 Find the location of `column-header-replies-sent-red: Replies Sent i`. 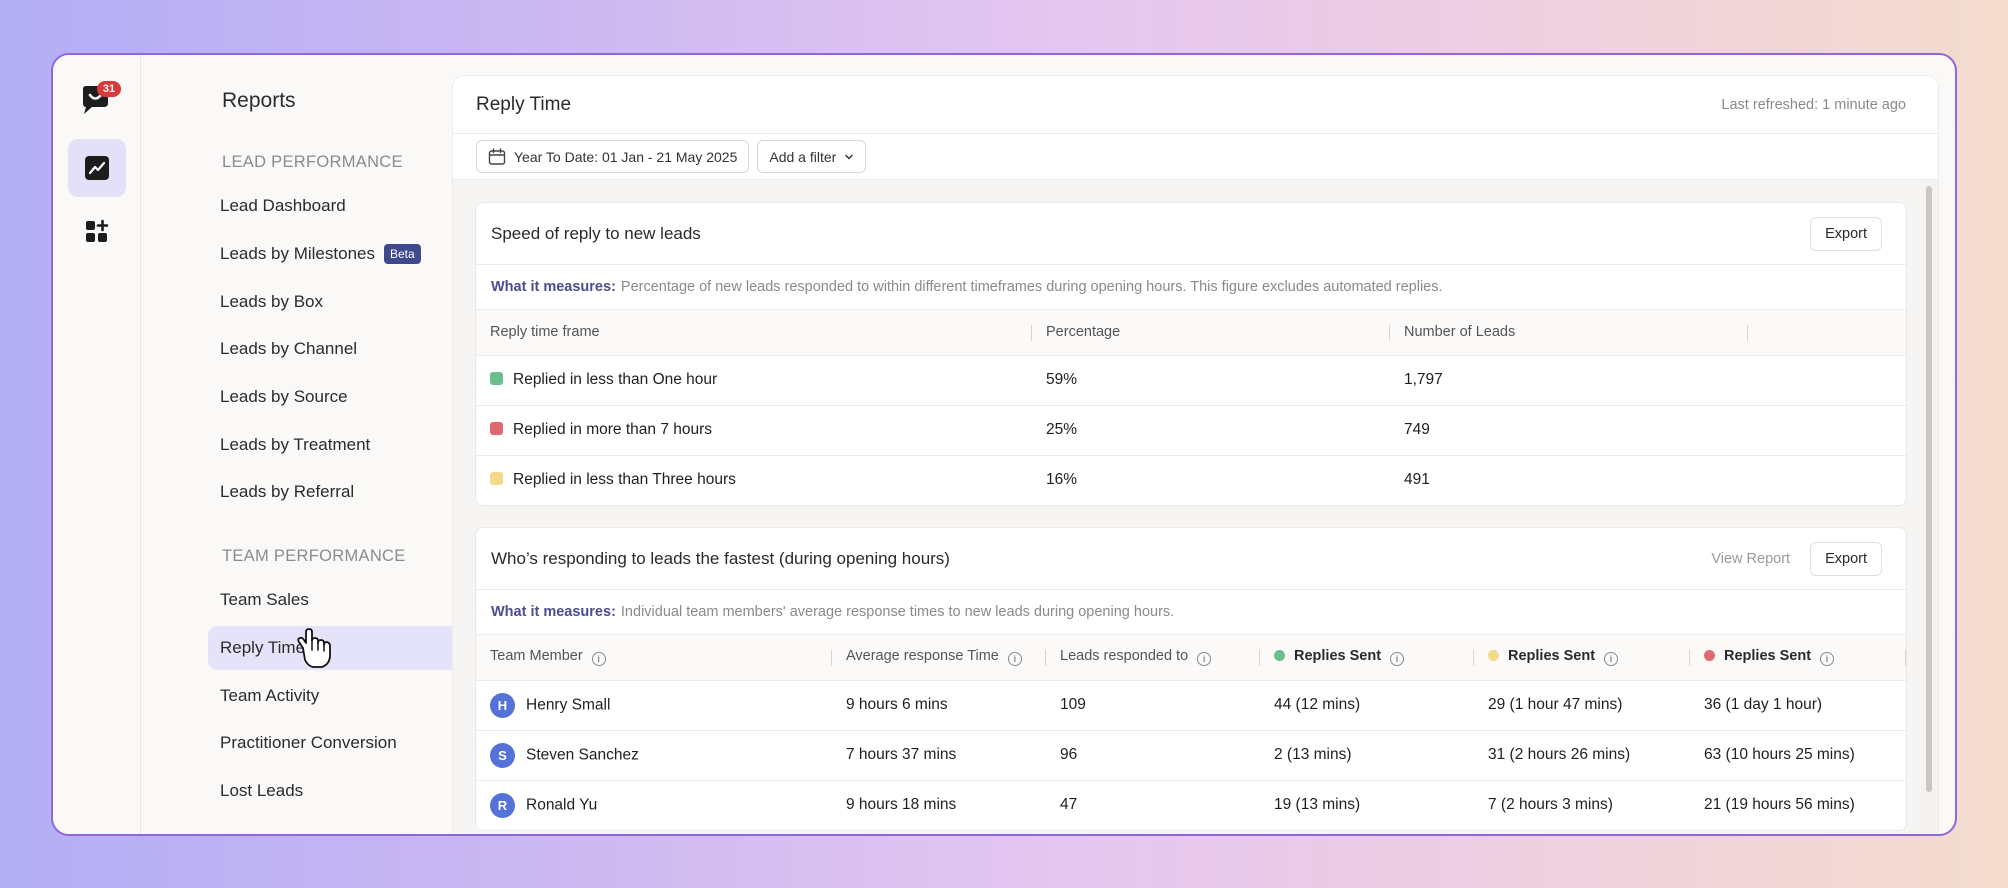

column-header-replies-sent-red: Replies Sent i is located at coordinates (1798, 658).